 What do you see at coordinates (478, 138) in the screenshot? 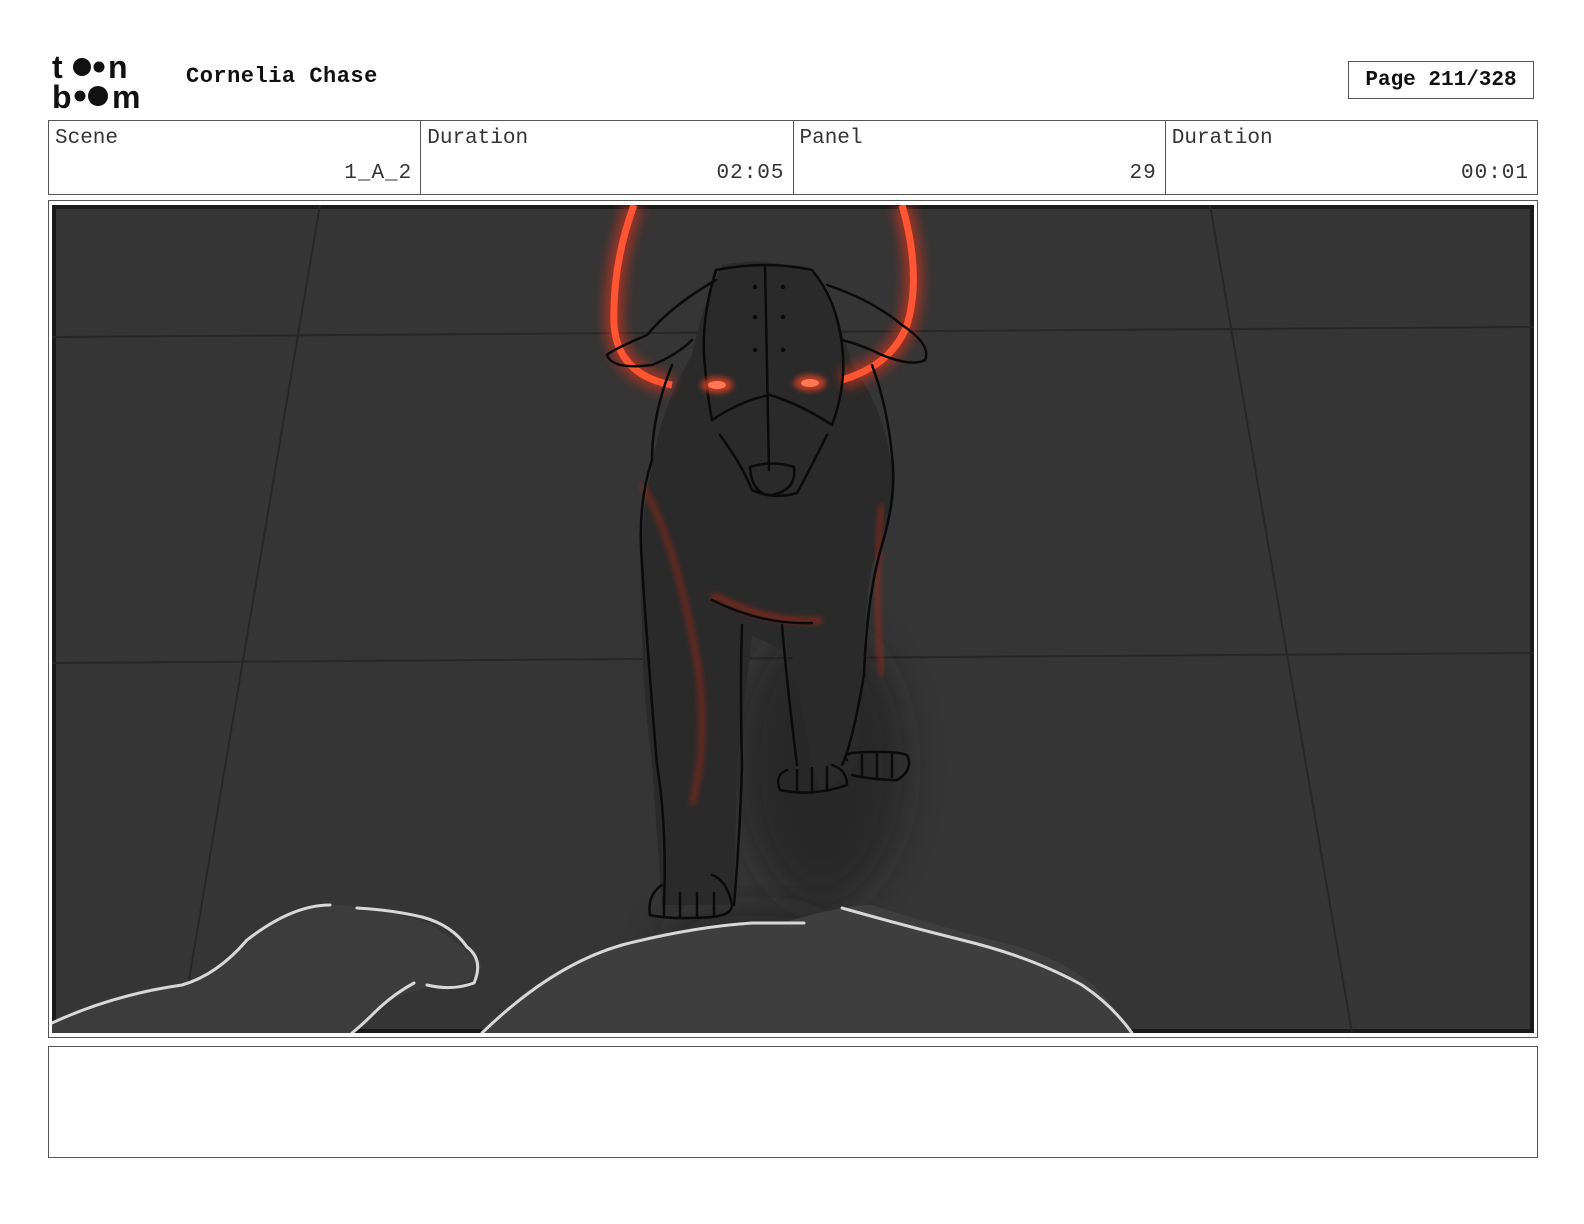
I see `scene-duration-label: Duration` at bounding box center [478, 138].